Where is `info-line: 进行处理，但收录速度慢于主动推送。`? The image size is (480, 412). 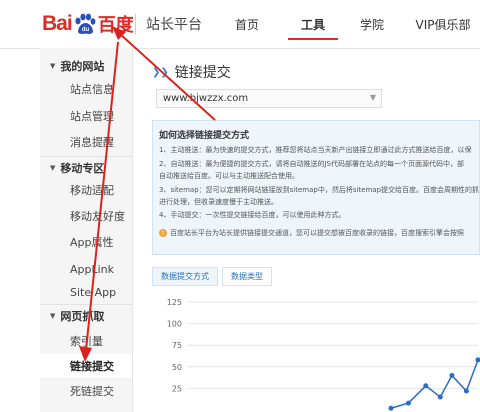 info-line: 进行处理，但收录速度慢于主动推送。 is located at coordinates (218, 202).